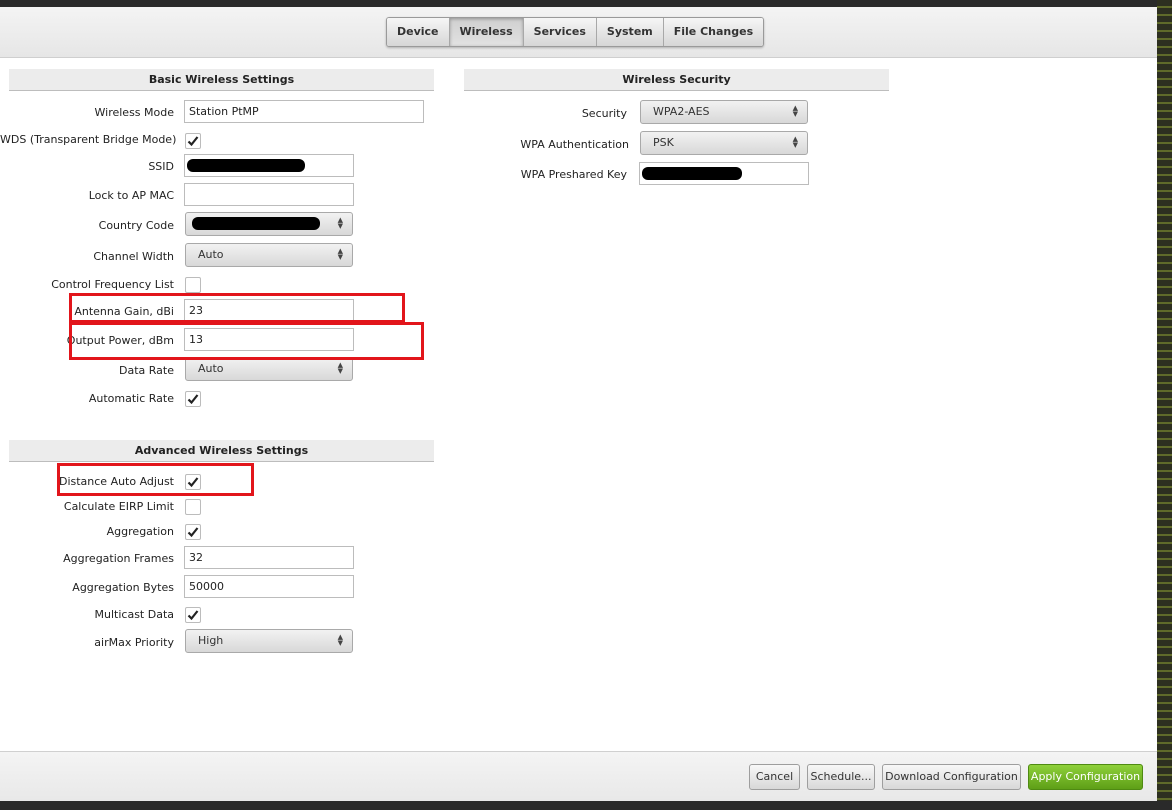 The height and width of the screenshot is (810, 1172). I want to click on download-configuration-button: Download Configuration, so click(951, 777).